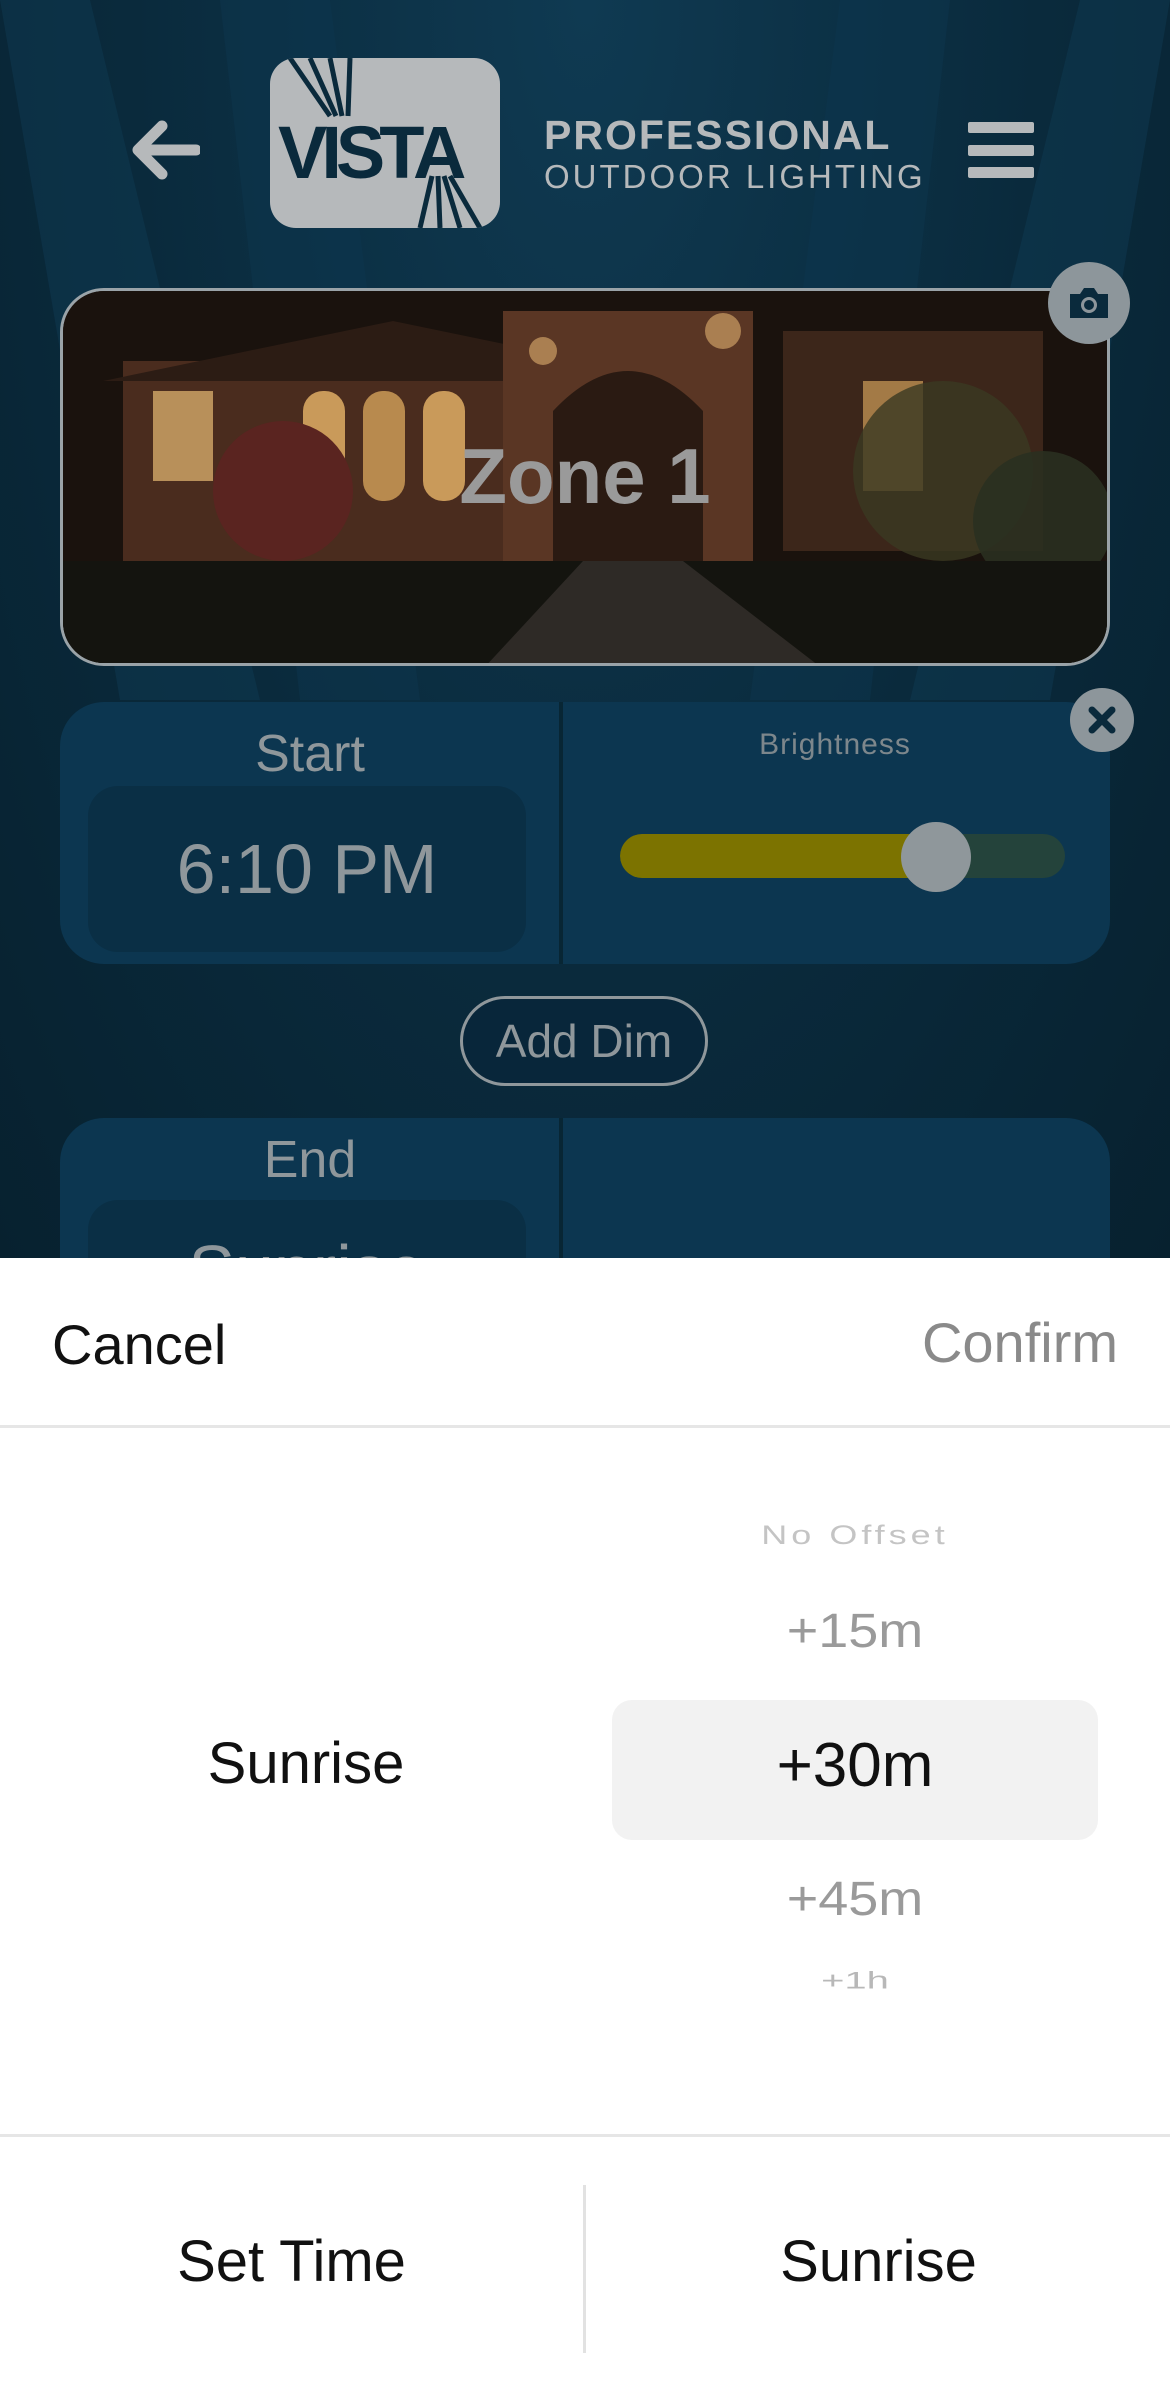 This screenshot has width=1170, height=2382. I want to click on add-dim-button: Add Dim, so click(584, 1041).